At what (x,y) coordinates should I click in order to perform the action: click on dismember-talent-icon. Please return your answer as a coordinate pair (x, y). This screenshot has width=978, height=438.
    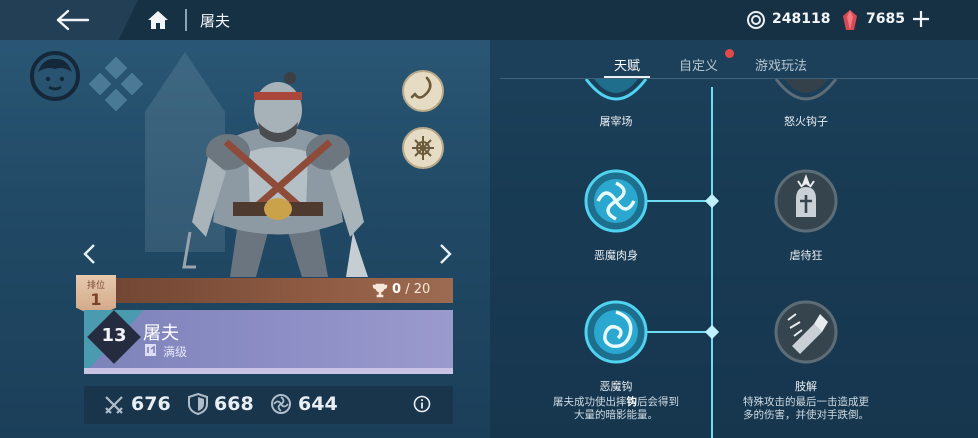
    Looking at the image, I should click on (806, 332).